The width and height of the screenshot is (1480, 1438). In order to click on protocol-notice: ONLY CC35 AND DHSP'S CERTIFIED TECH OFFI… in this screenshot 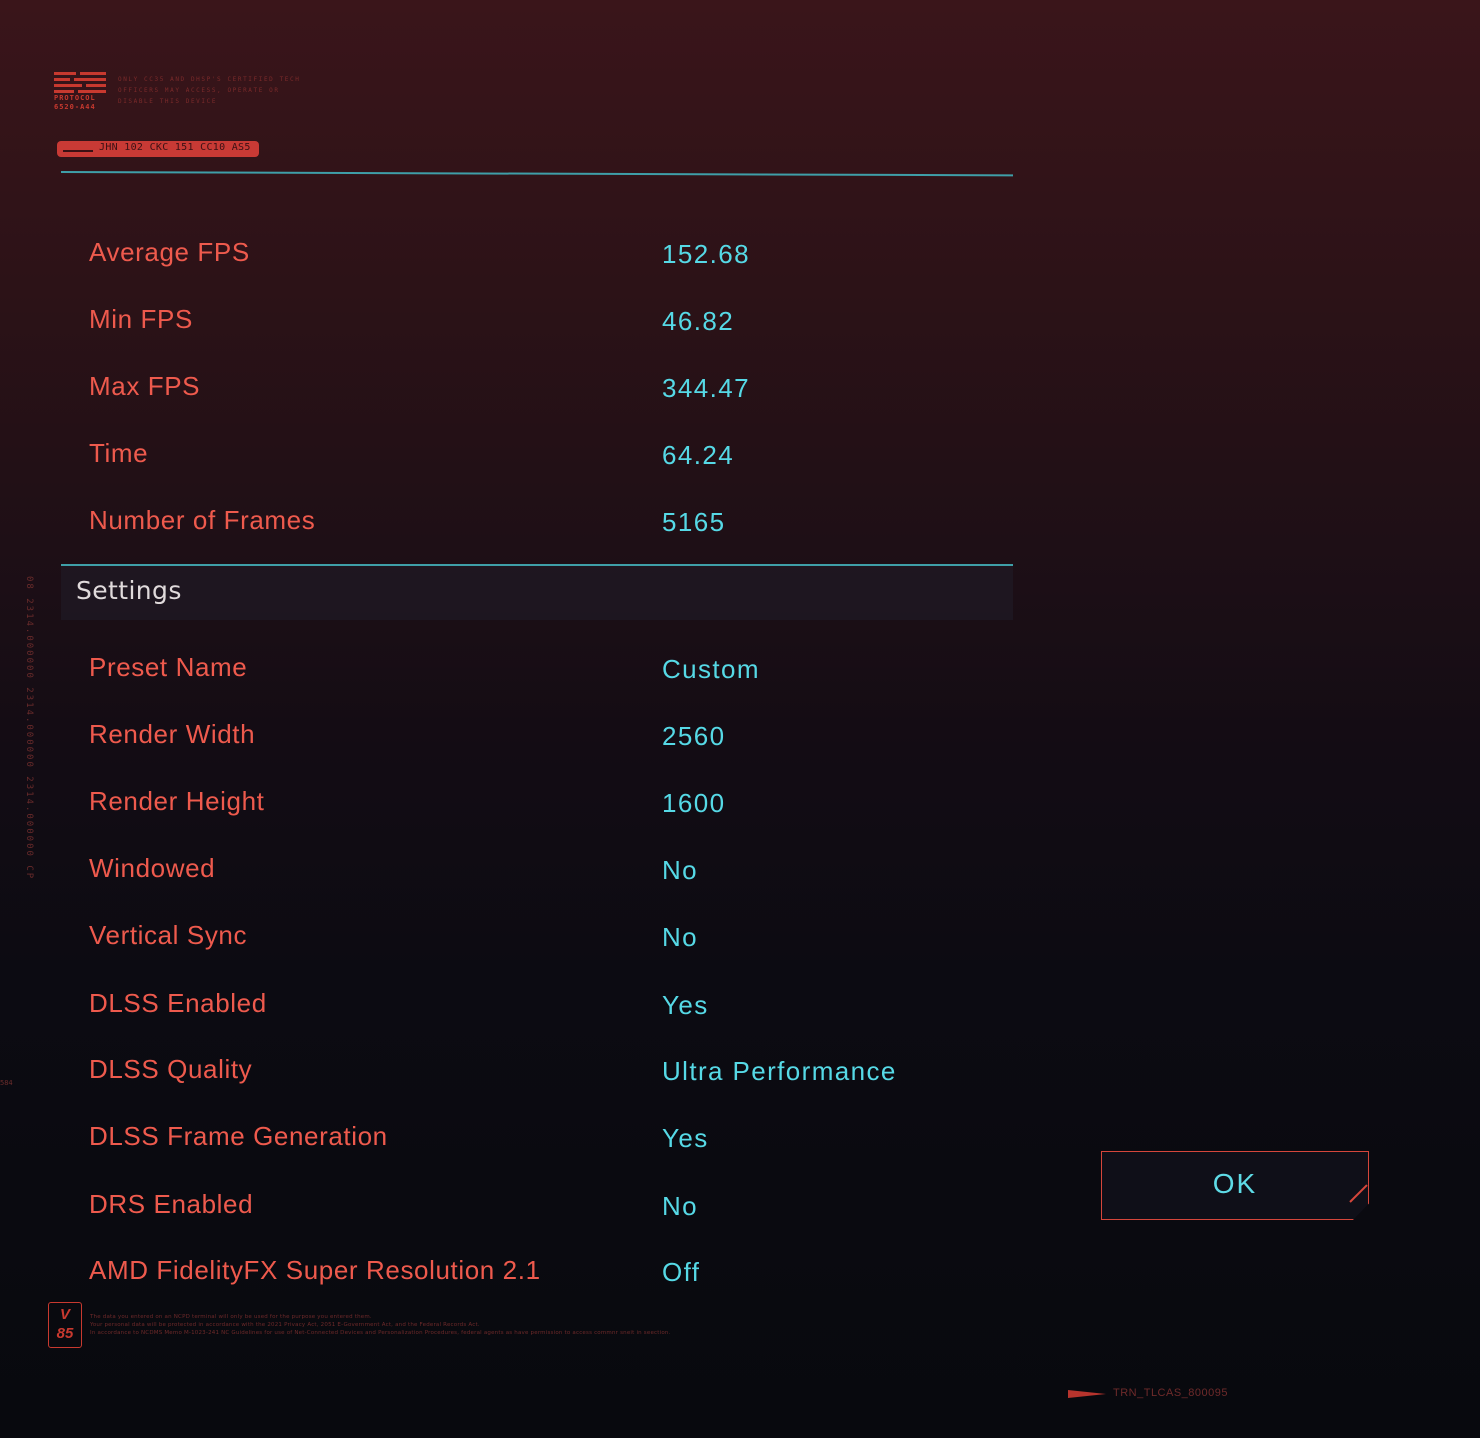, I will do `click(218, 90)`.